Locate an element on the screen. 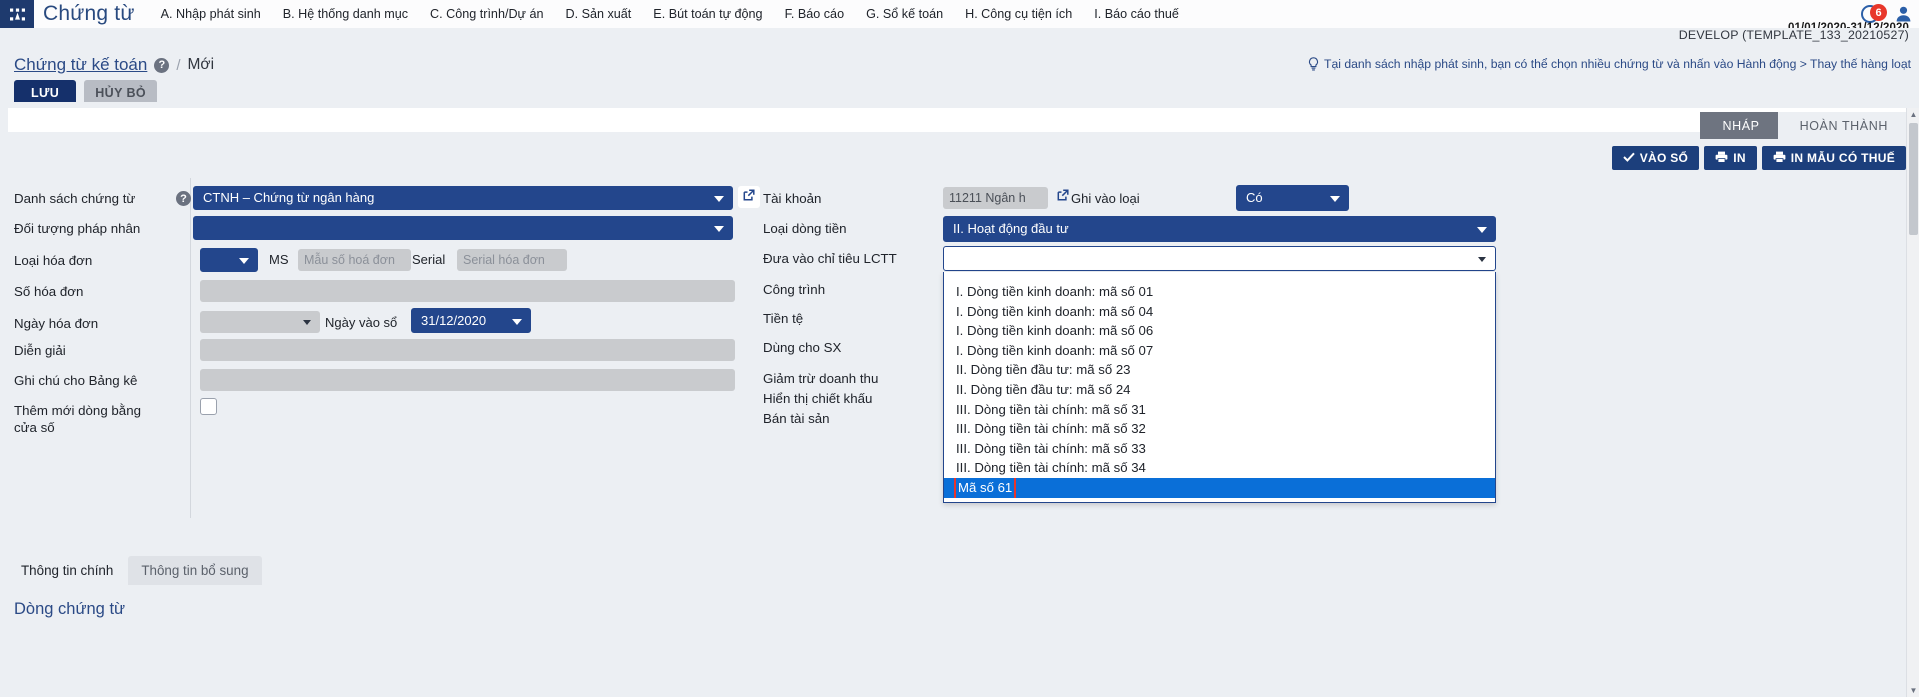 The width and height of the screenshot is (1919, 697). label-them-moi-dong-bang-cua-so: Thêm mới dòng bằng cửa số is located at coordinates (77, 419).